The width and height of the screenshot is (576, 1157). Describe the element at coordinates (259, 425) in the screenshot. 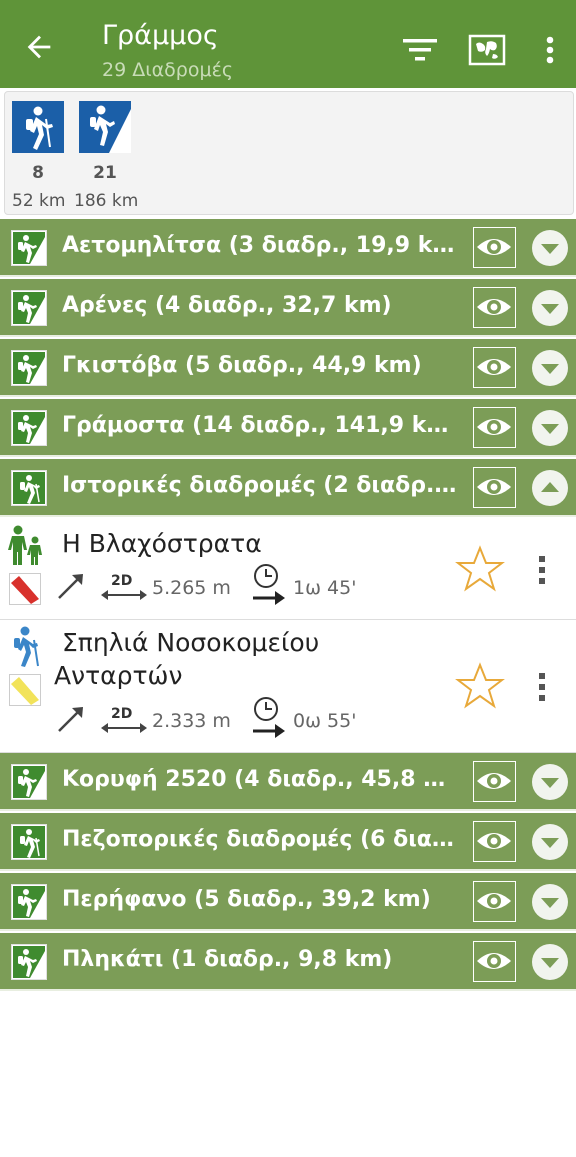

I see `group-label: Γράμοστα (14 διαδρ., 141,9 km)` at that location.